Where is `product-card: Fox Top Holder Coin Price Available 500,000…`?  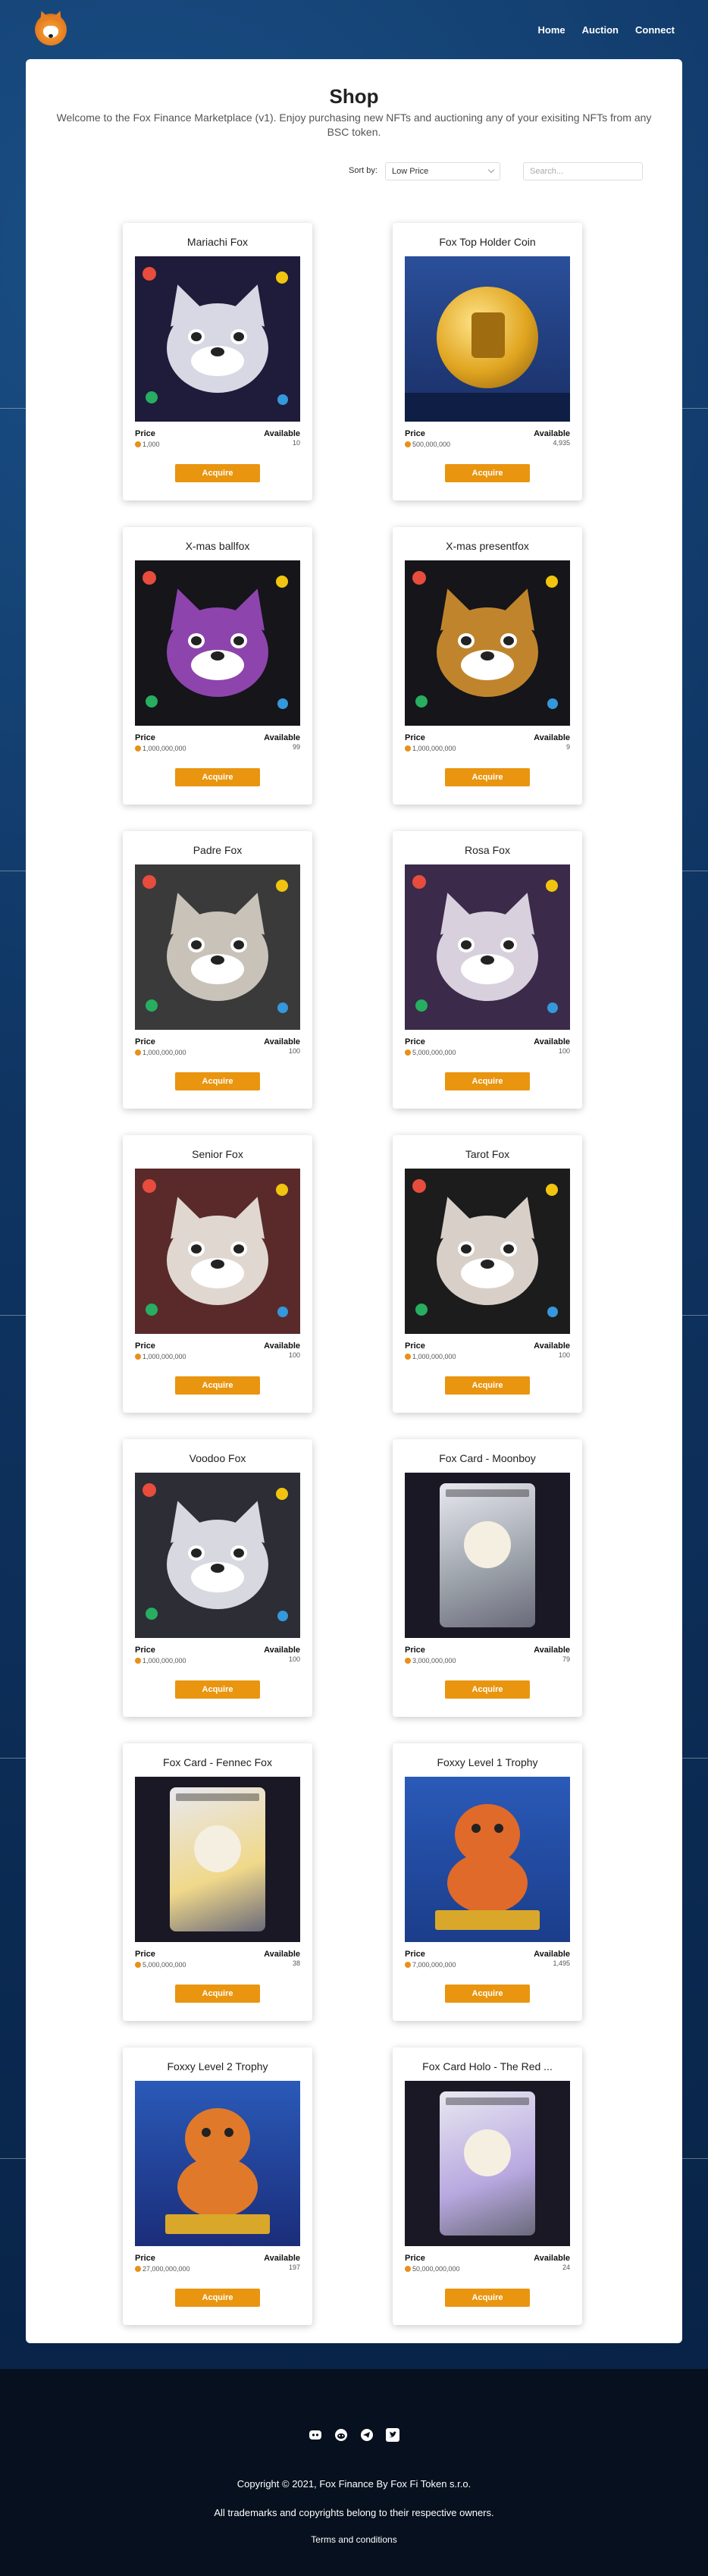
product-card: Fox Top Holder Coin Price Available 500,000… is located at coordinates (487, 361).